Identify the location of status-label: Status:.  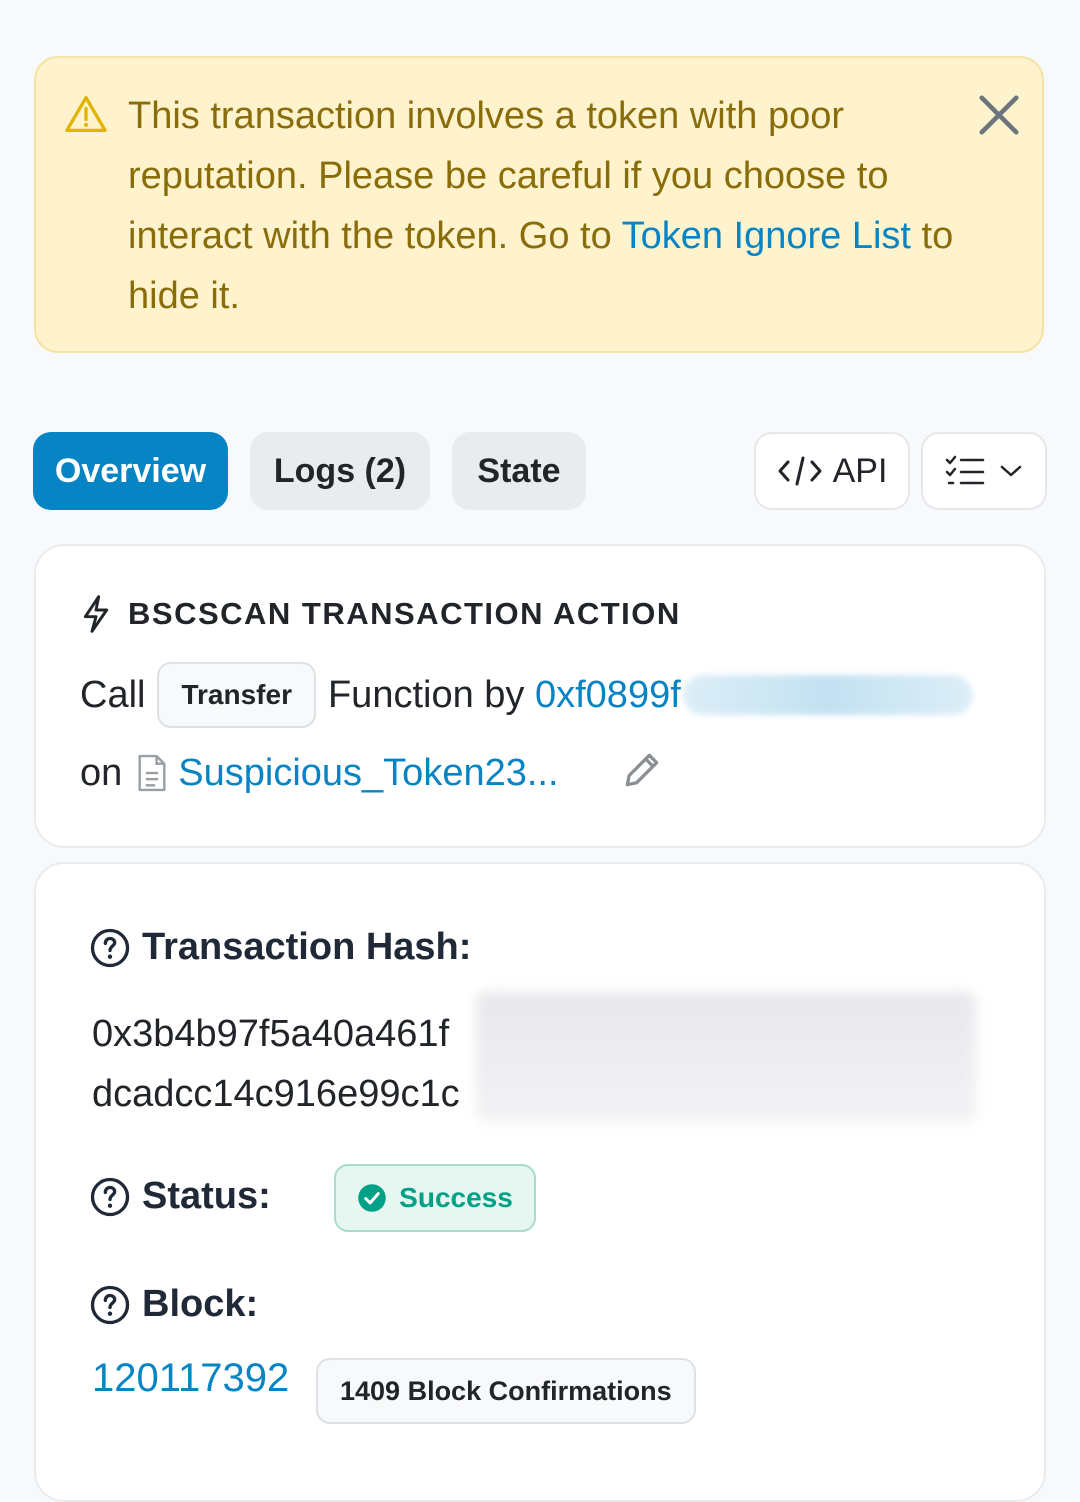
(180, 1196).